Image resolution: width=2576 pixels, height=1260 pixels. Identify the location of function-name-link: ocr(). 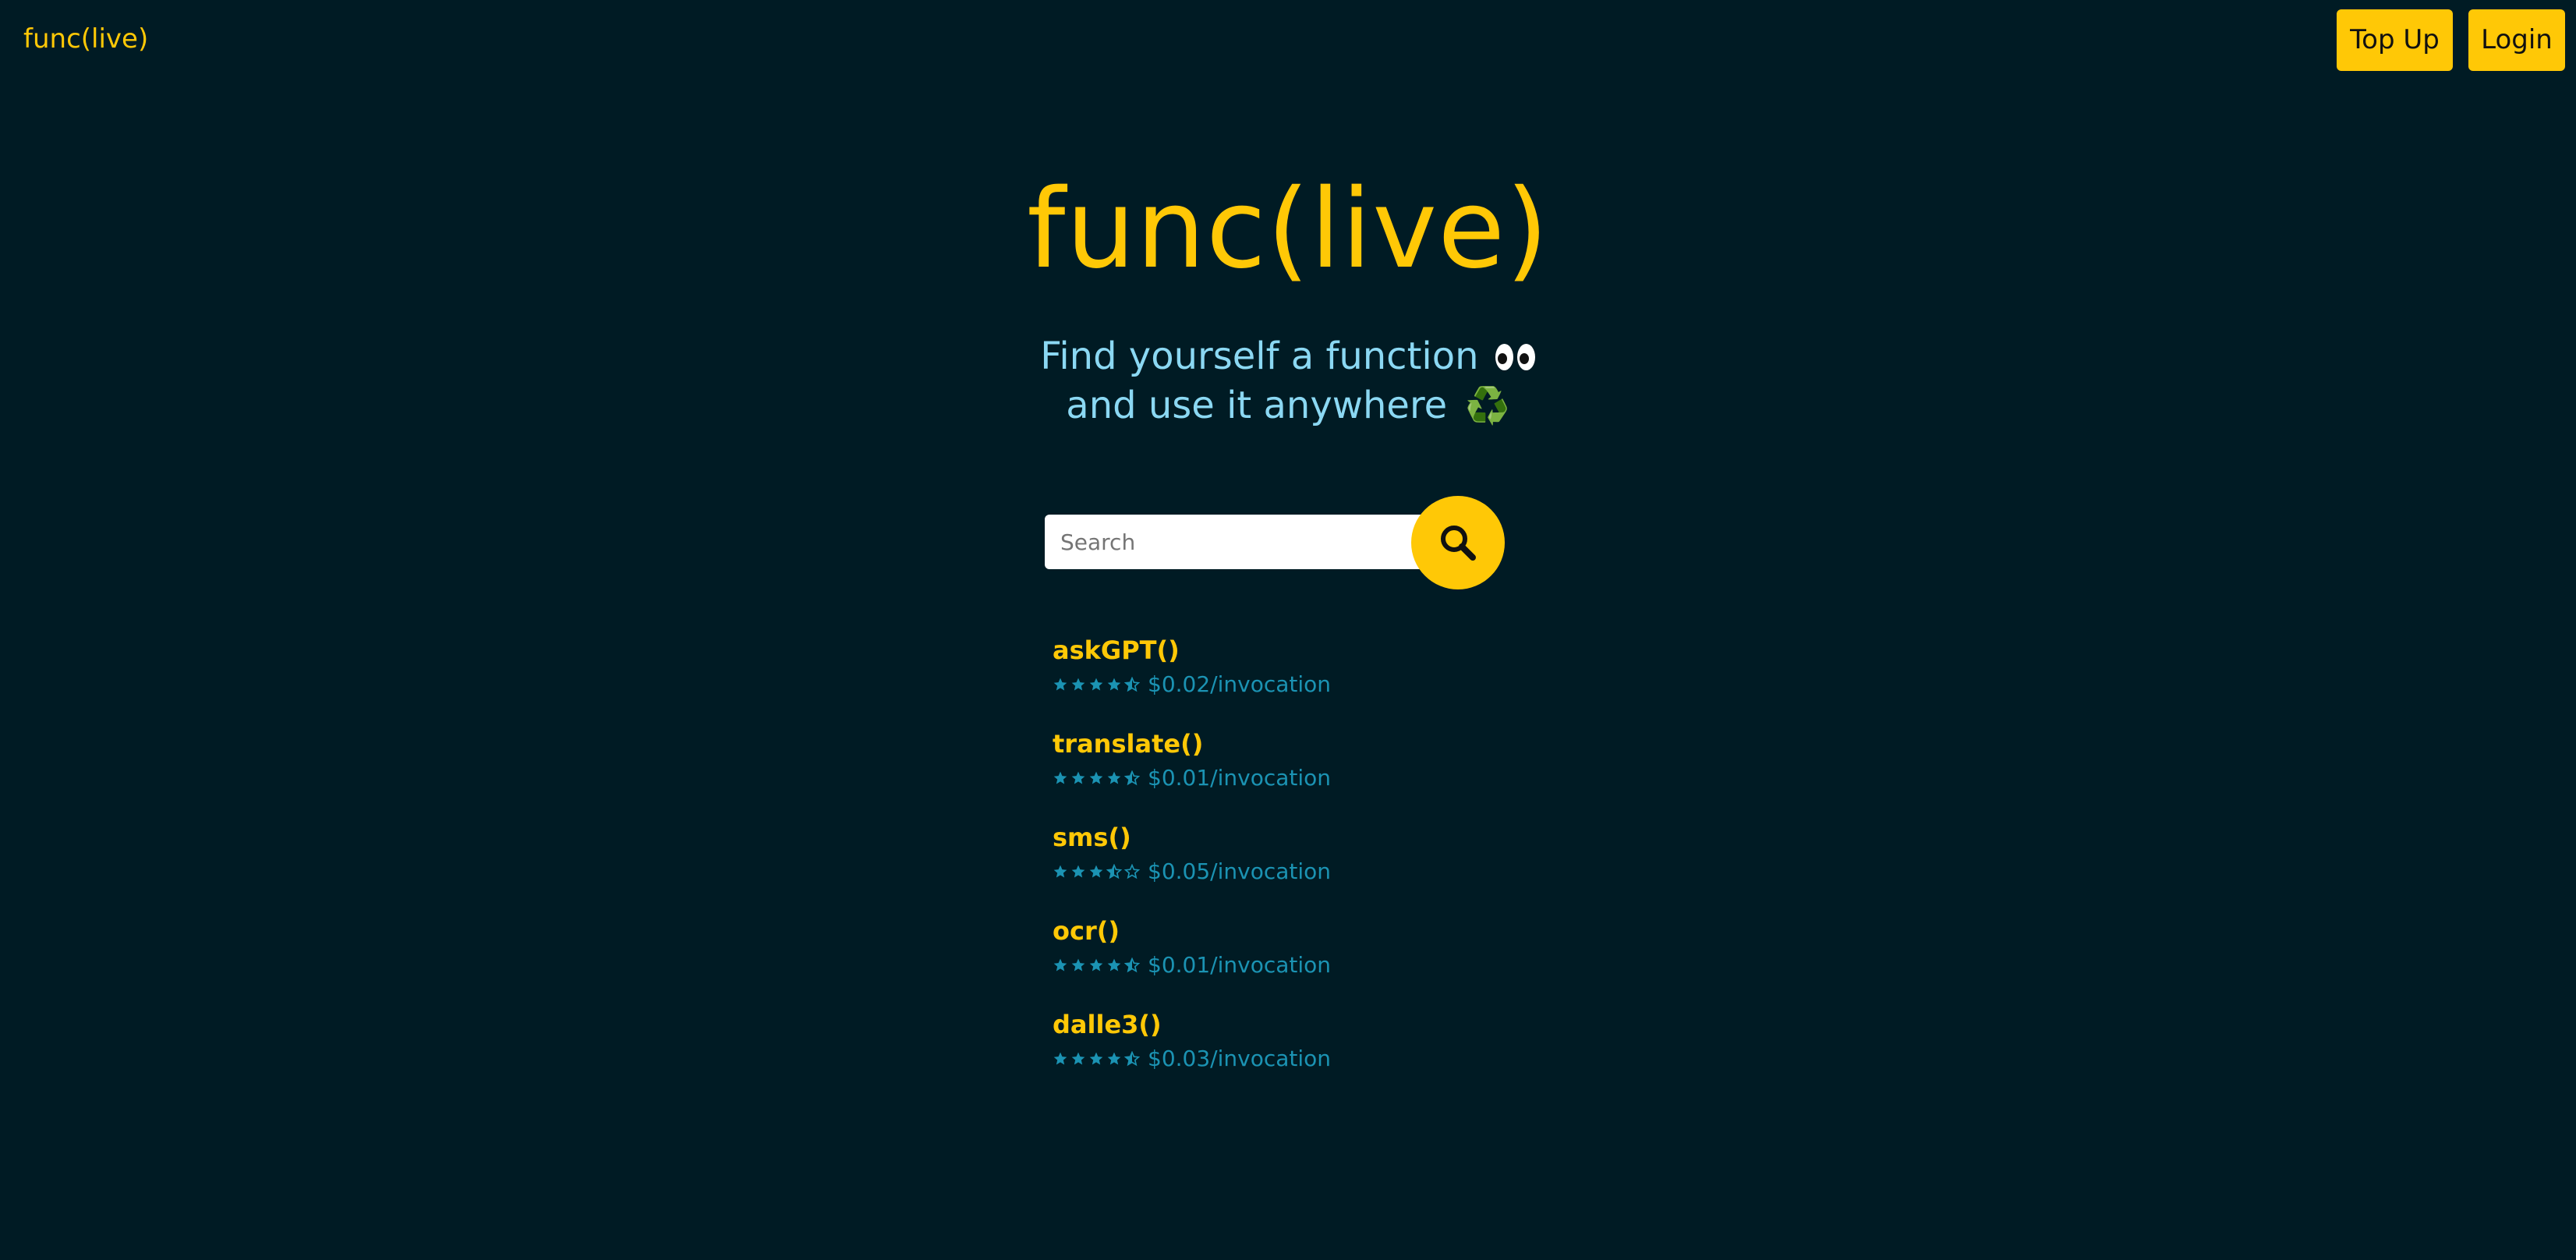
(1325, 931).